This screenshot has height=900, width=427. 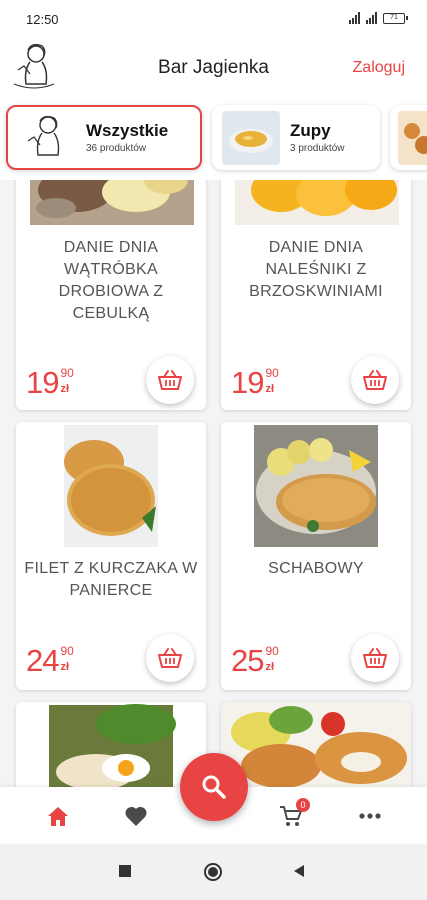 I want to click on category-next, so click(x=408, y=137).